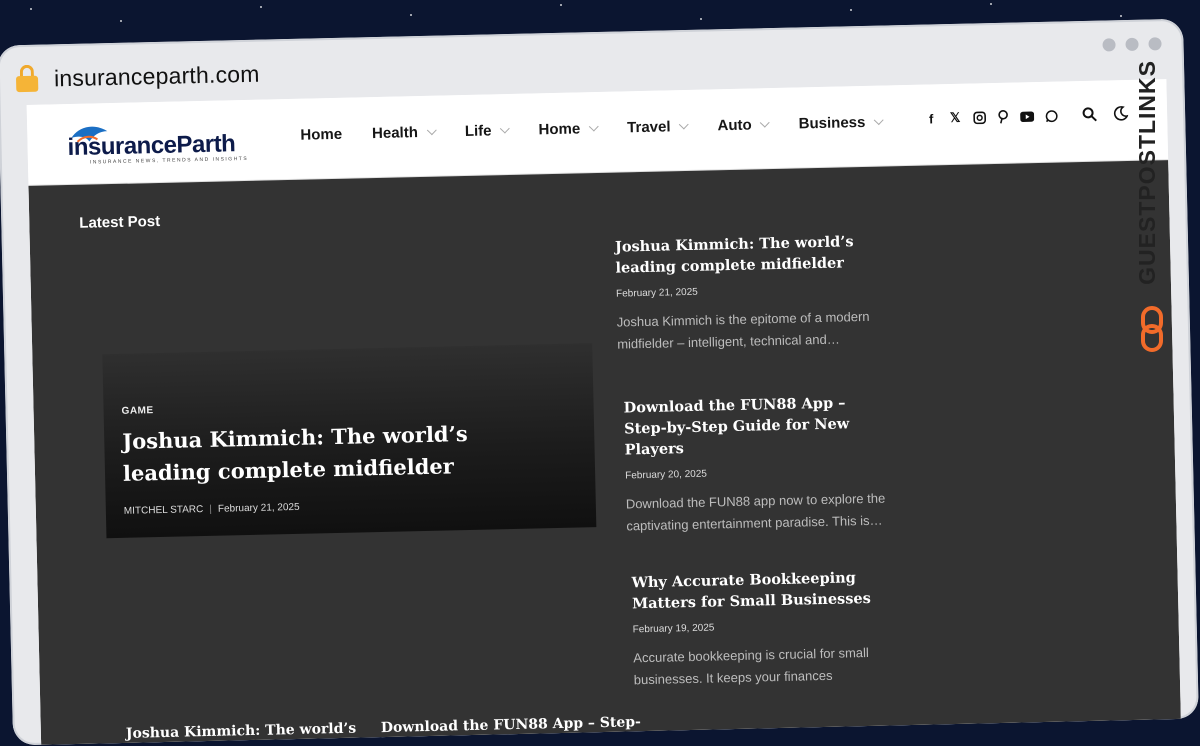 The image size is (1200, 746). I want to click on guestpostlinks-watermark: GUESTPOSTLINKS, so click(1152, 210).